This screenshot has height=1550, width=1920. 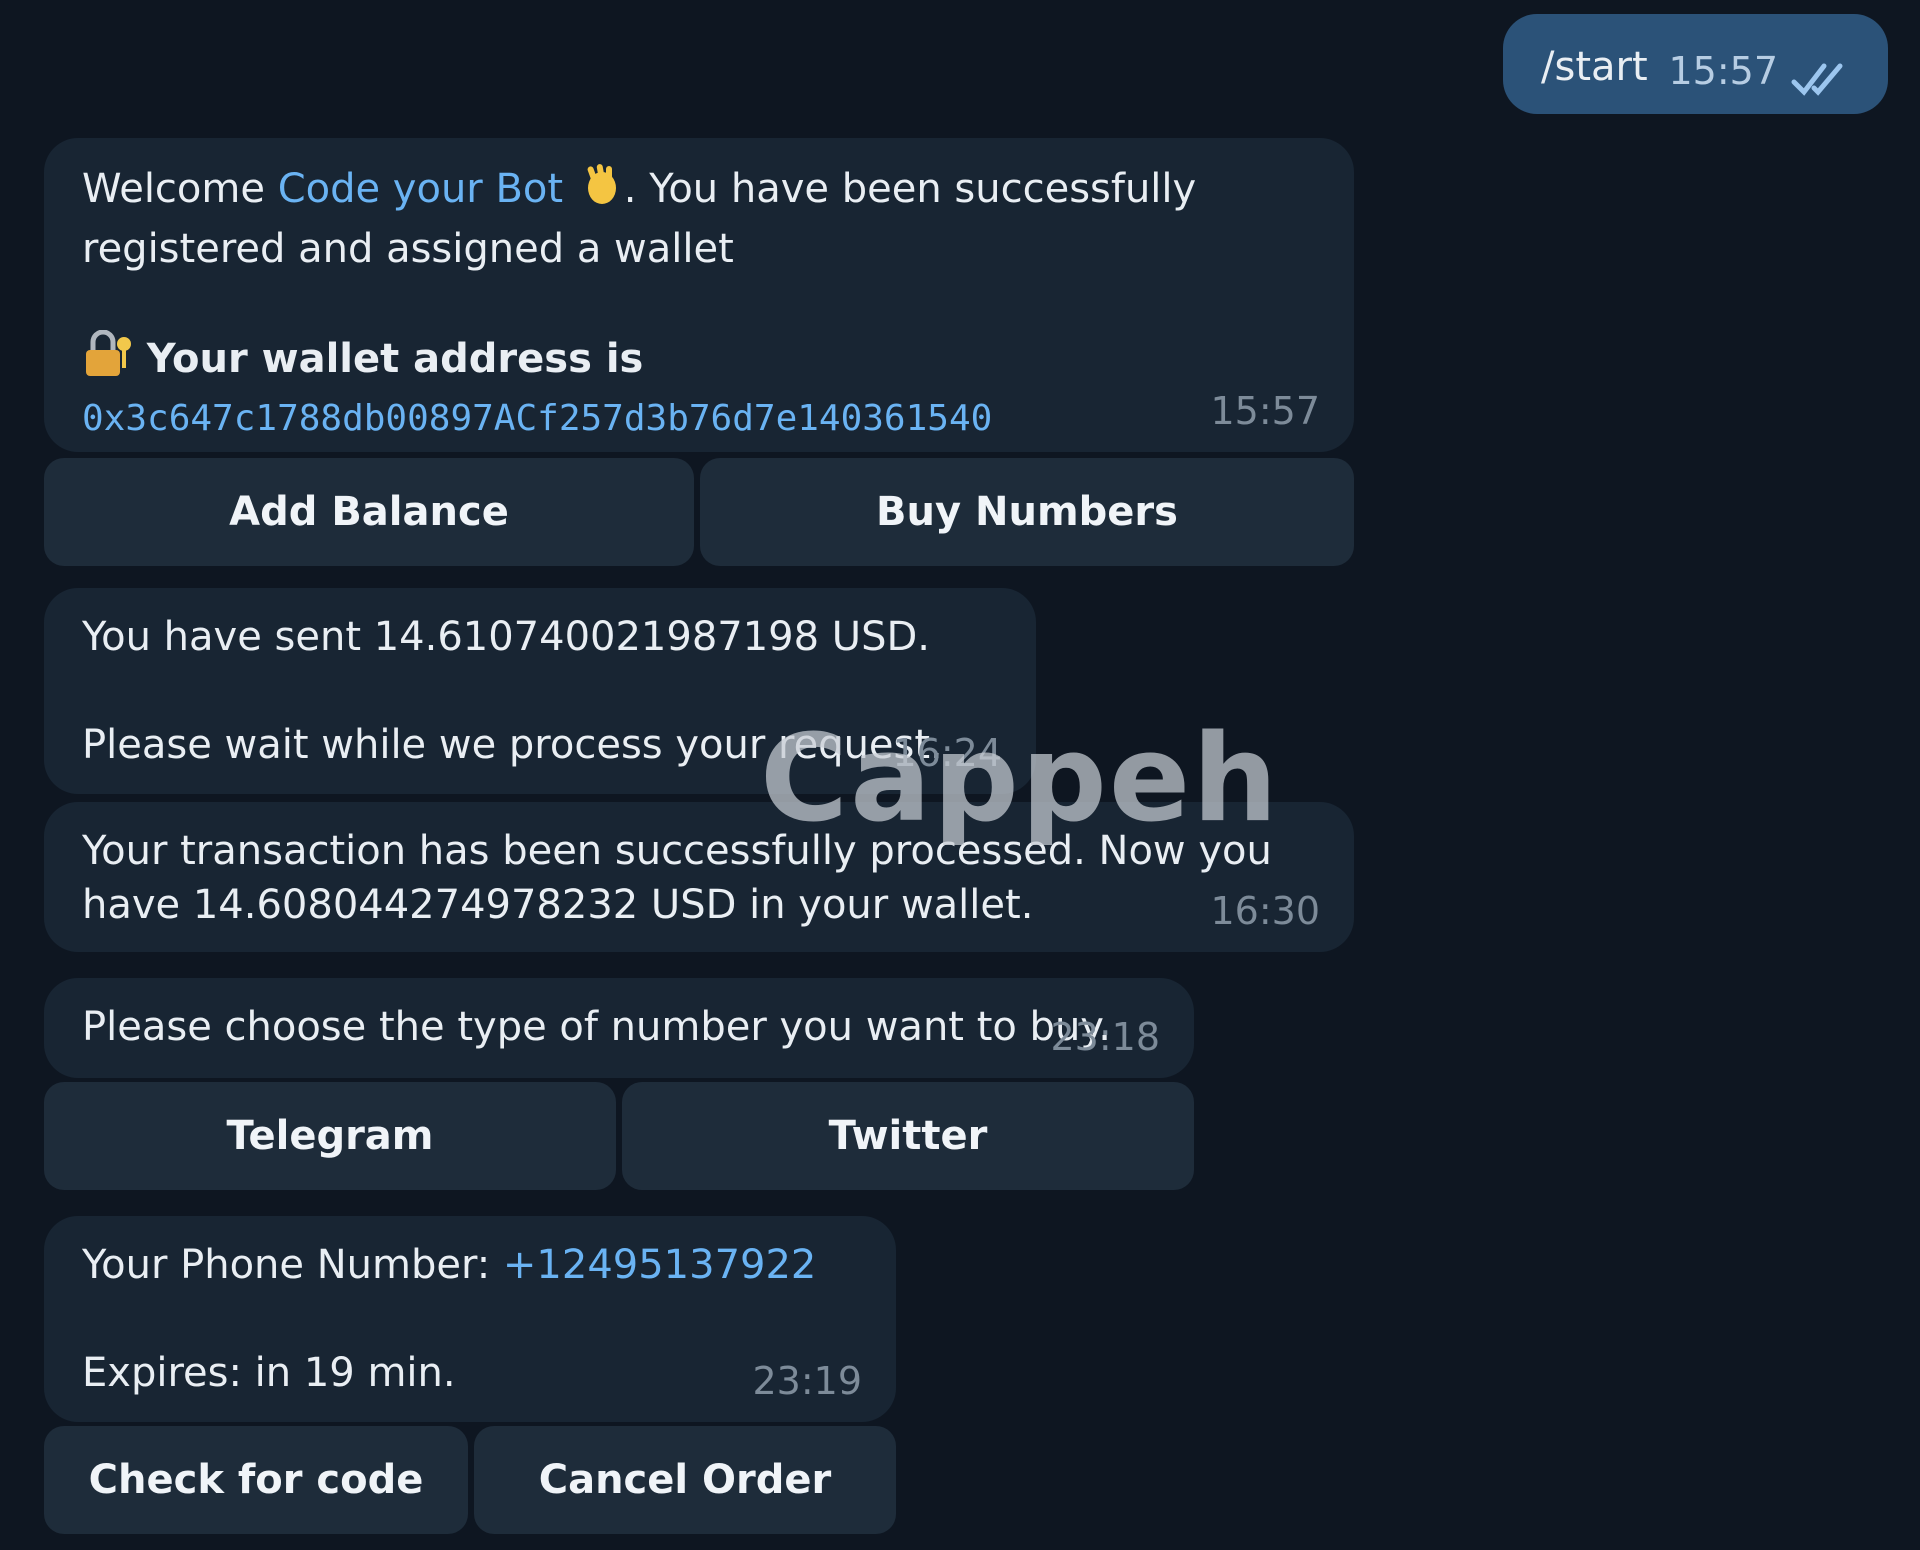 I want to click on locked-with-key-icon, so click(x=108, y=360).